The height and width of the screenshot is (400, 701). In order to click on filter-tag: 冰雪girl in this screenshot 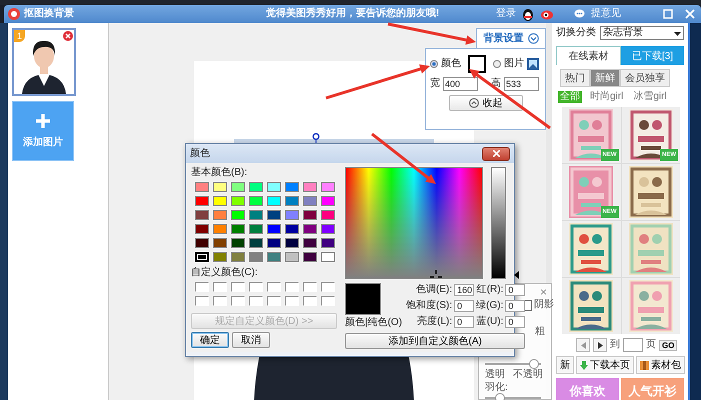, I will do `click(650, 97)`.